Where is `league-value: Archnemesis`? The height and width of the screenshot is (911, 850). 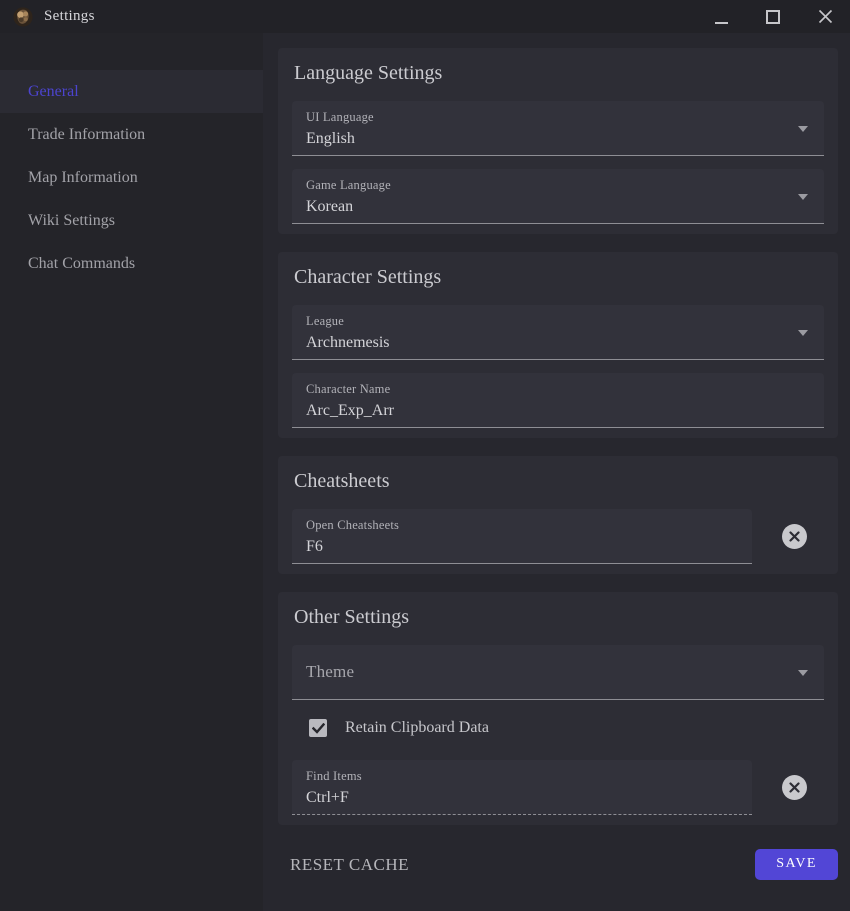
league-value: Archnemesis is located at coordinates (348, 342).